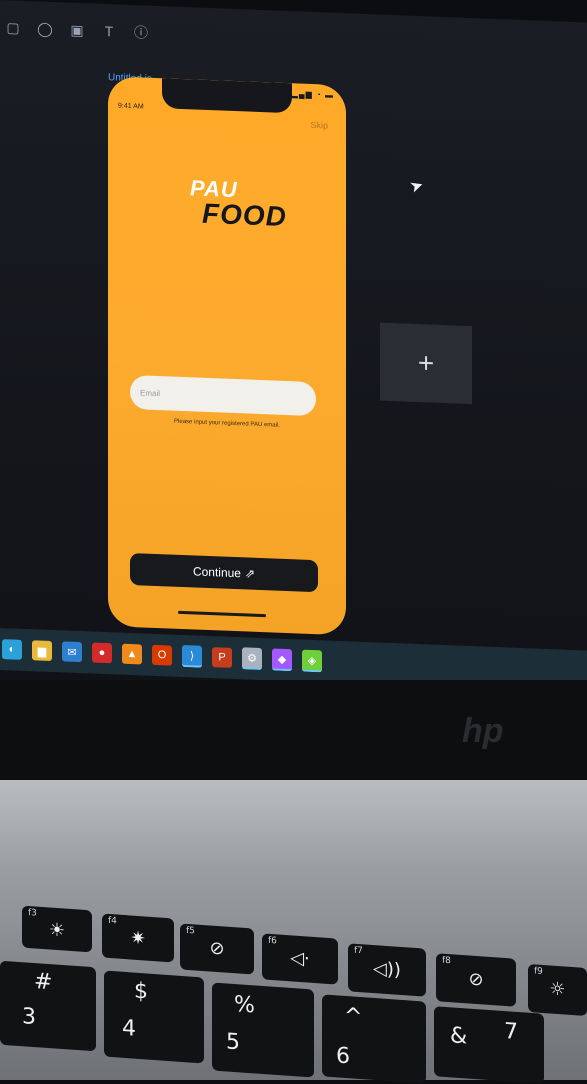 This screenshot has width=587, height=1084. I want to click on brightness-down-icon: ☀, so click(57, 930).